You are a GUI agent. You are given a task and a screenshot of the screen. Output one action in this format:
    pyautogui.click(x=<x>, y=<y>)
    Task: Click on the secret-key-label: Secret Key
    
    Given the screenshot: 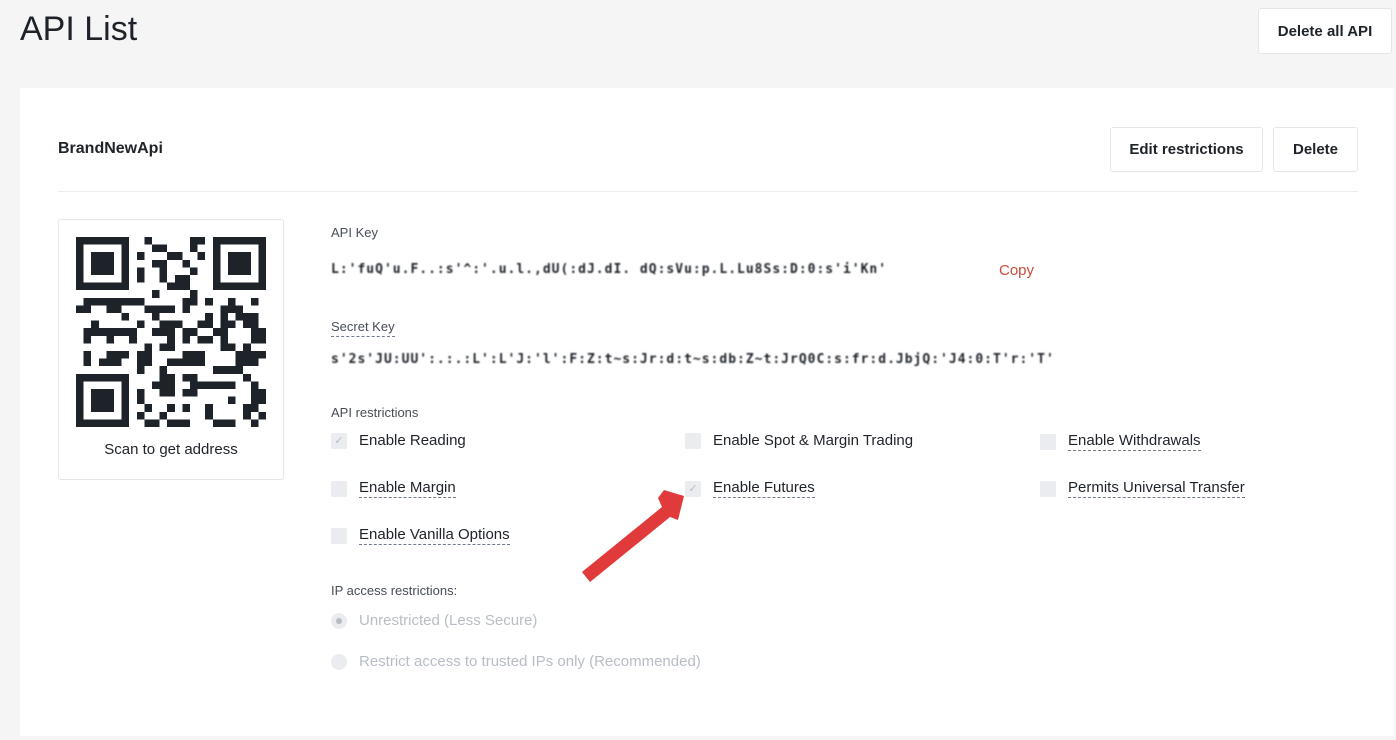 What is the action you would take?
    pyautogui.click(x=363, y=328)
    